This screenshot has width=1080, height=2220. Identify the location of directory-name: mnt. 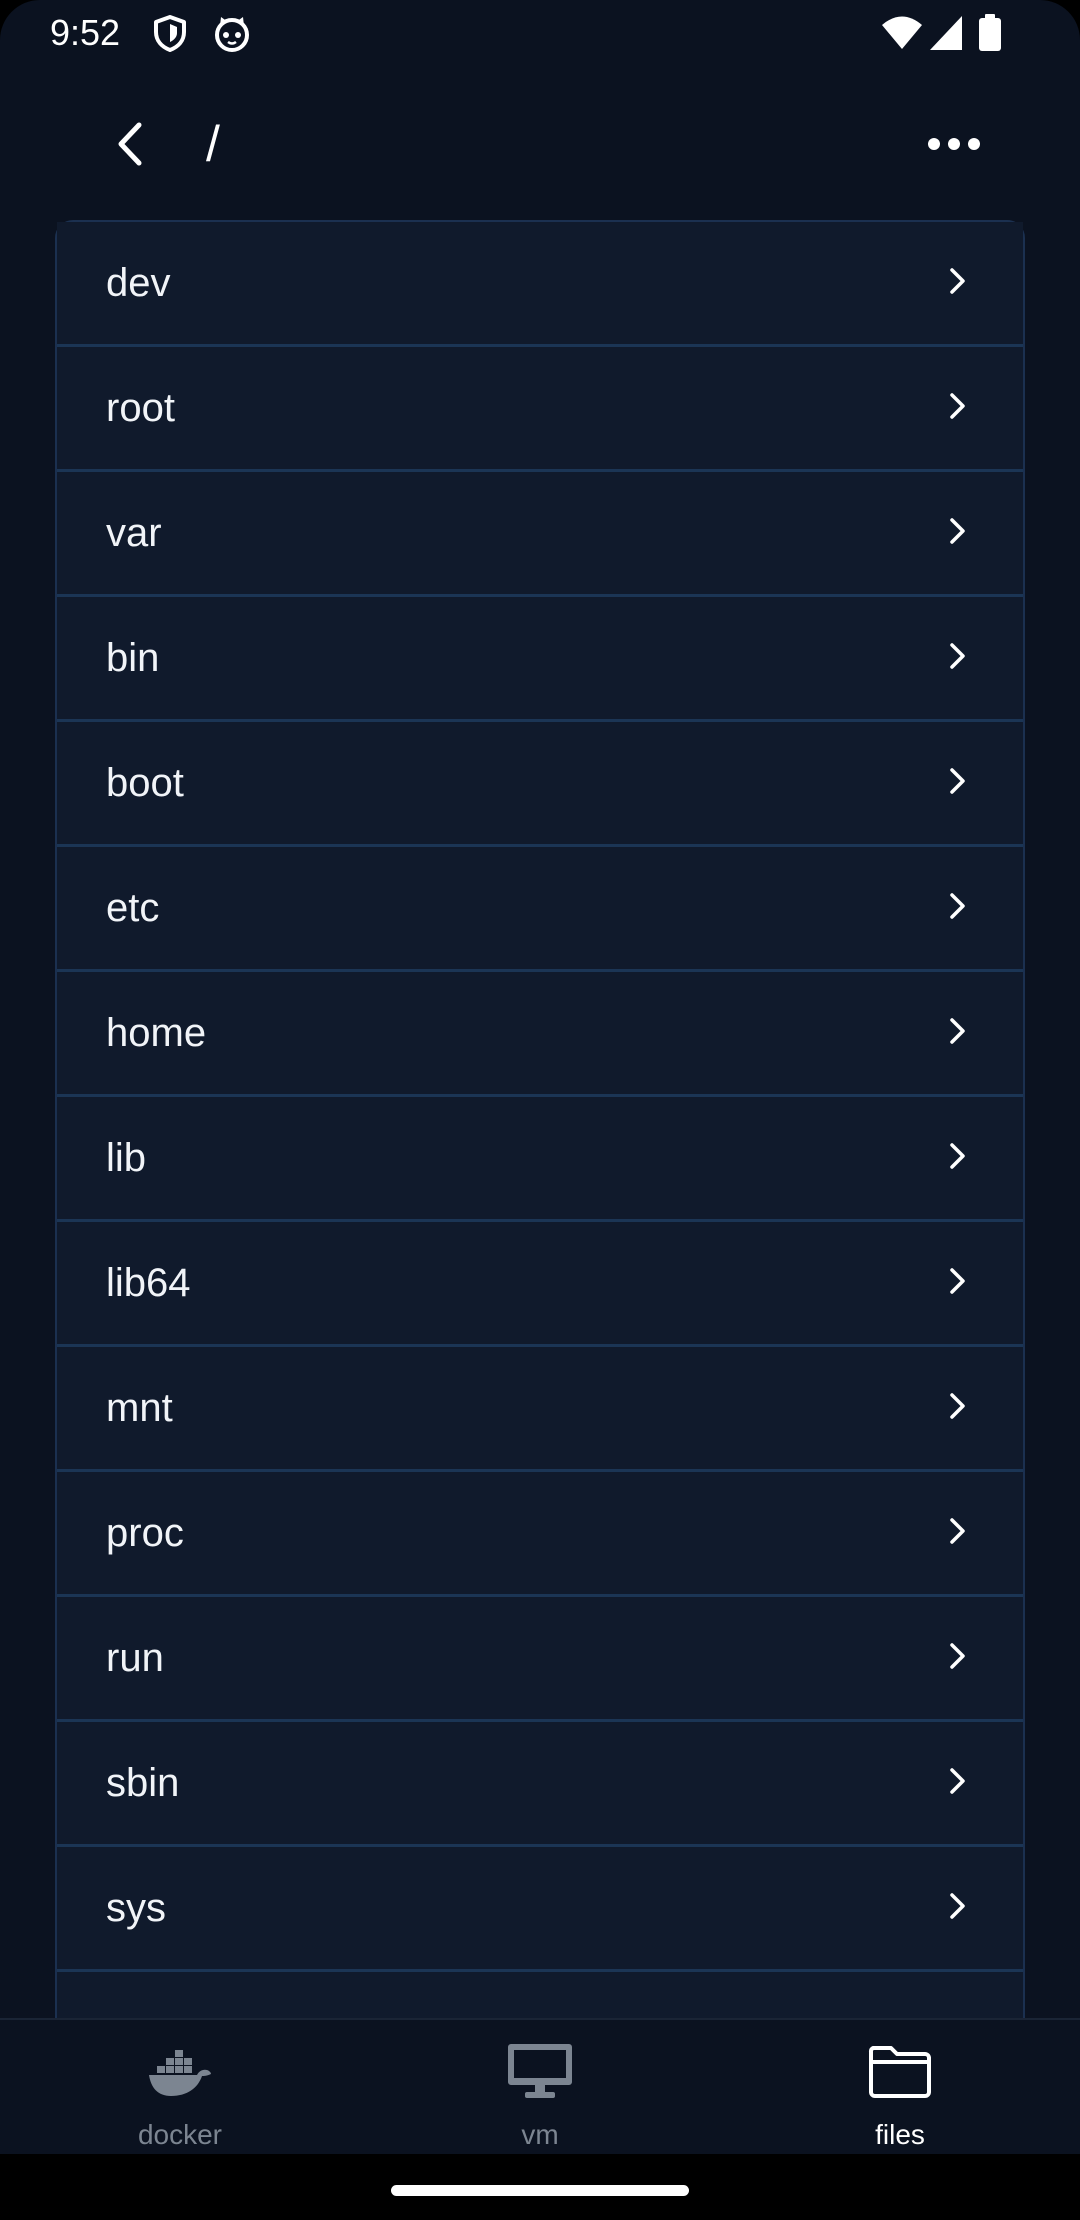
(139, 1408).